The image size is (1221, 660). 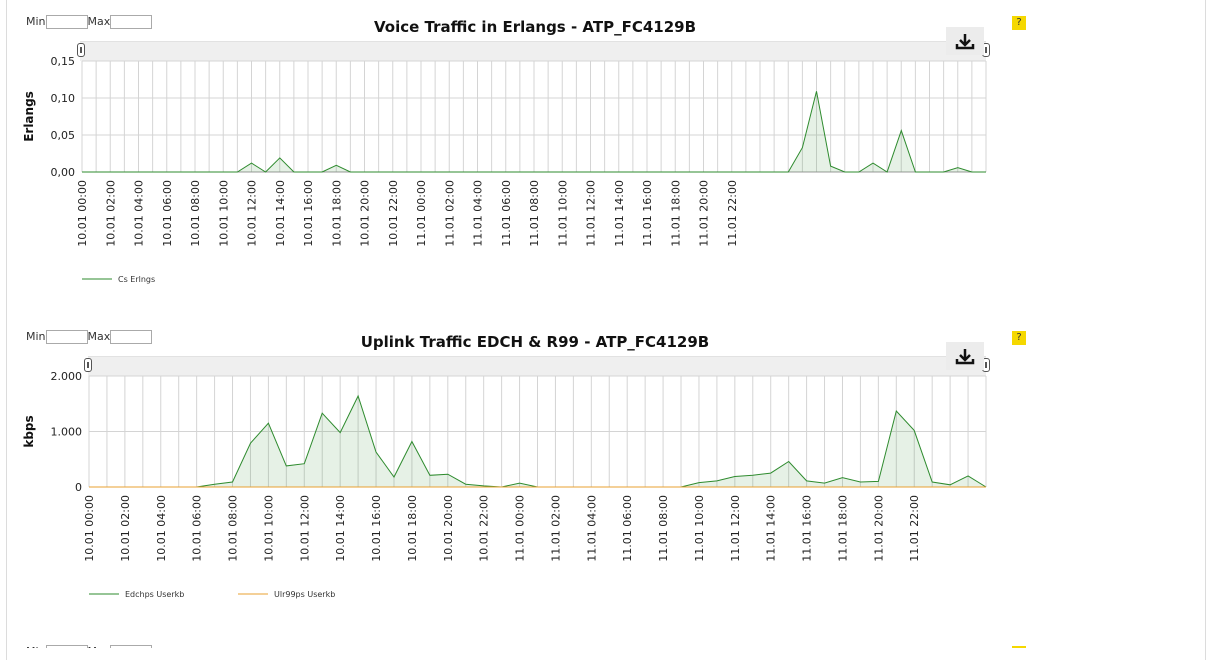 I want to click on y-tick-label: 0,15, so click(x=63, y=61).